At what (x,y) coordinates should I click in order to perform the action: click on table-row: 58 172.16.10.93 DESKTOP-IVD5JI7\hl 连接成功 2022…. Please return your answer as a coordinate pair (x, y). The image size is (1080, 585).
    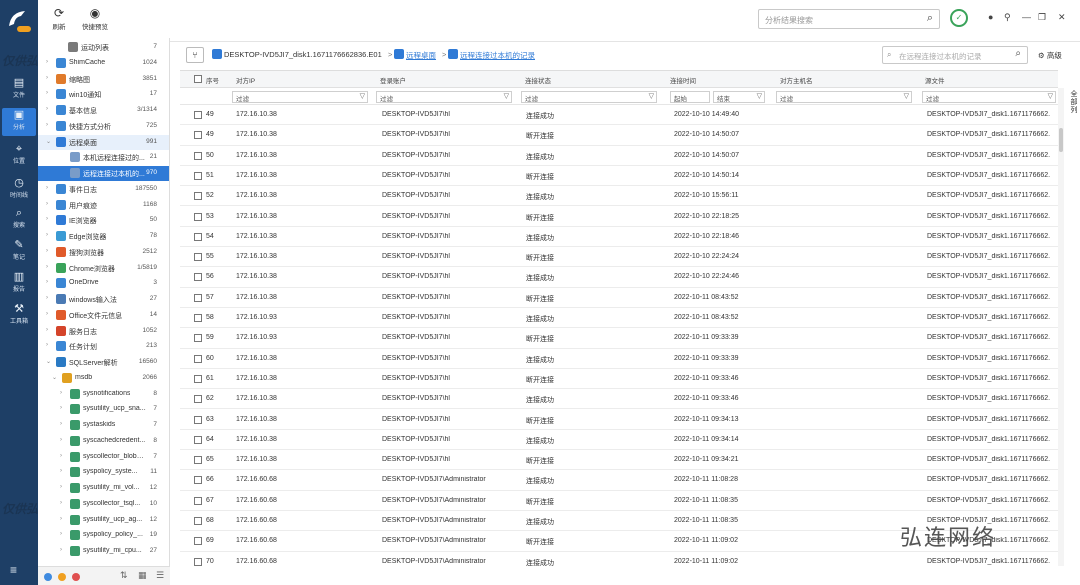
    Looking at the image, I should click on (619, 318).